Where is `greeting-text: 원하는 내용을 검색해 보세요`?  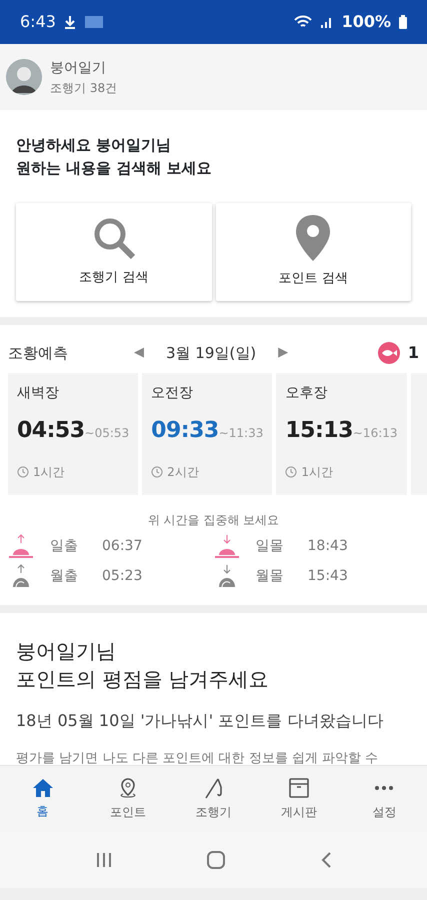 greeting-text: 원하는 내용을 검색해 보세요 is located at coordinates (114, 168).